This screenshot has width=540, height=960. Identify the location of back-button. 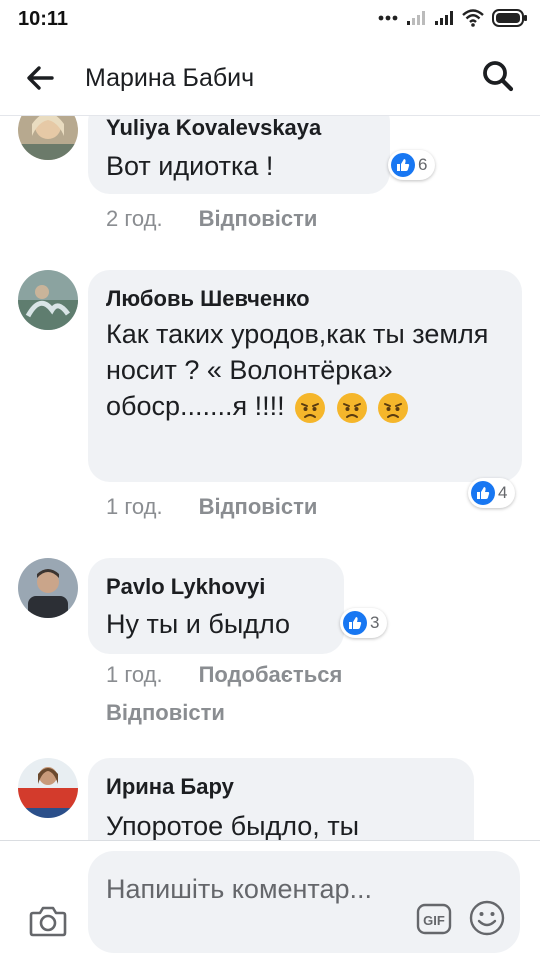
(40, 78).